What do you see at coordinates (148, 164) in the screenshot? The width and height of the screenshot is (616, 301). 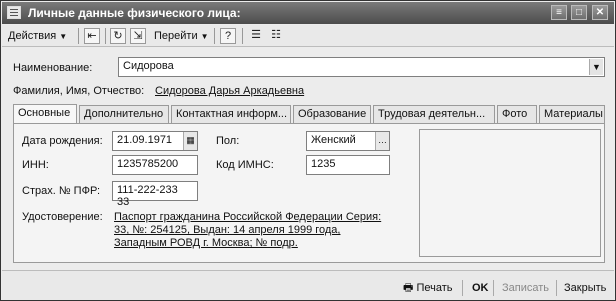 I see `inn-value: 1235785200` at bounding box center [148, 164].